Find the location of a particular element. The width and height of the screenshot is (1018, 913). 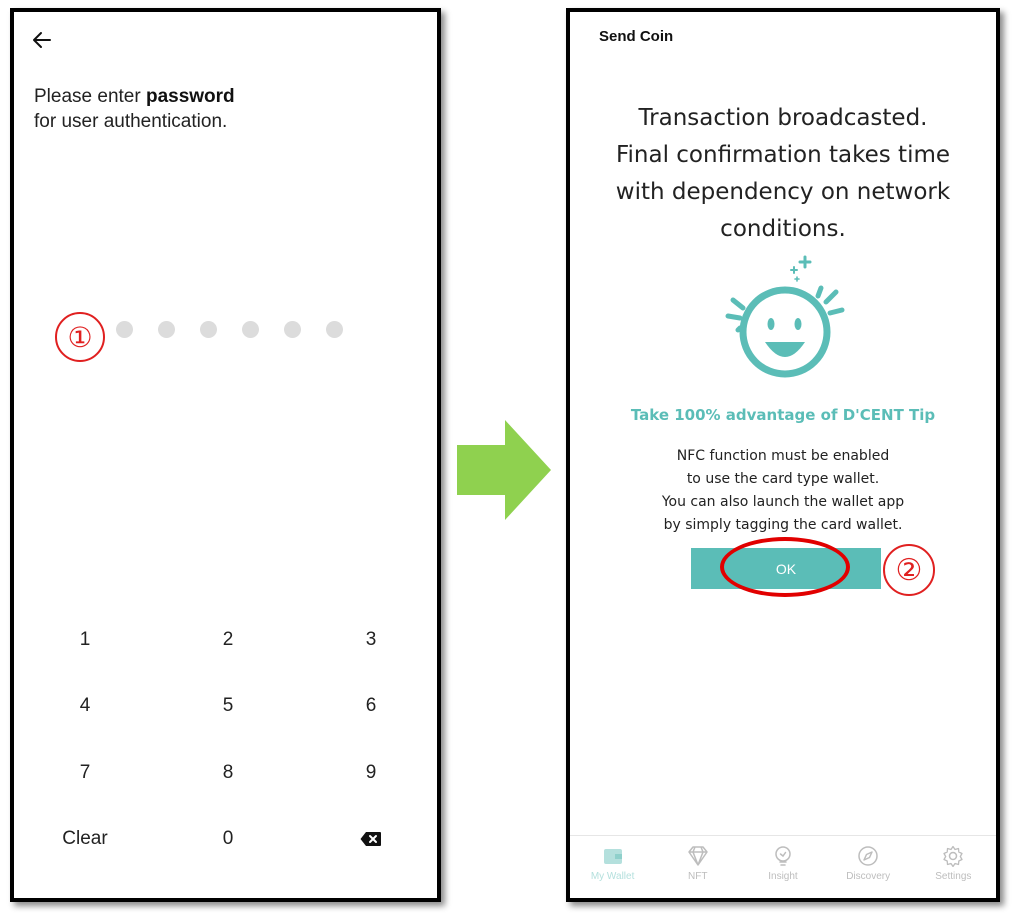

tip-line: by simply tagging the card wallet. is located at coordinates (783, 525).